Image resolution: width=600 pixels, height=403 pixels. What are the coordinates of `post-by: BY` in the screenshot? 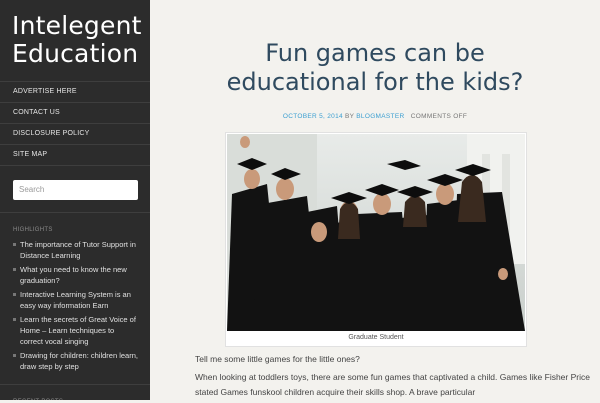 It's located at (350, 116).